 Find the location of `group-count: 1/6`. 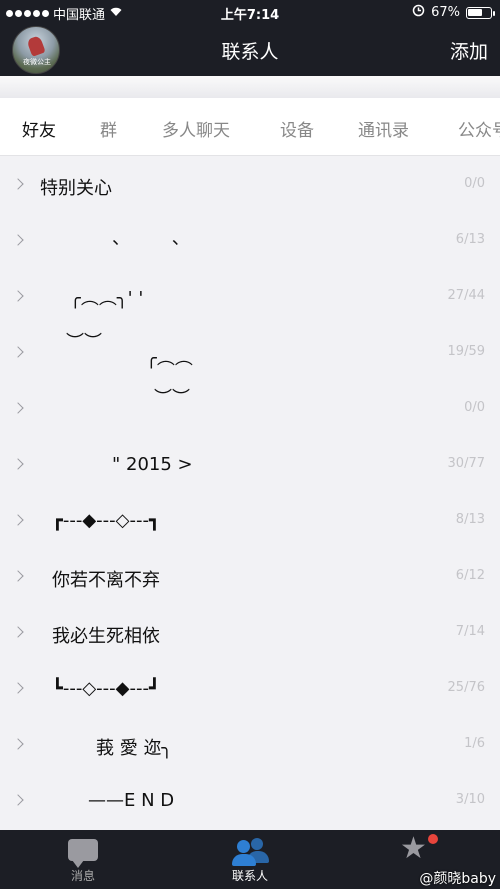

group-count: 1/6 is located at coordinates (474, 743).